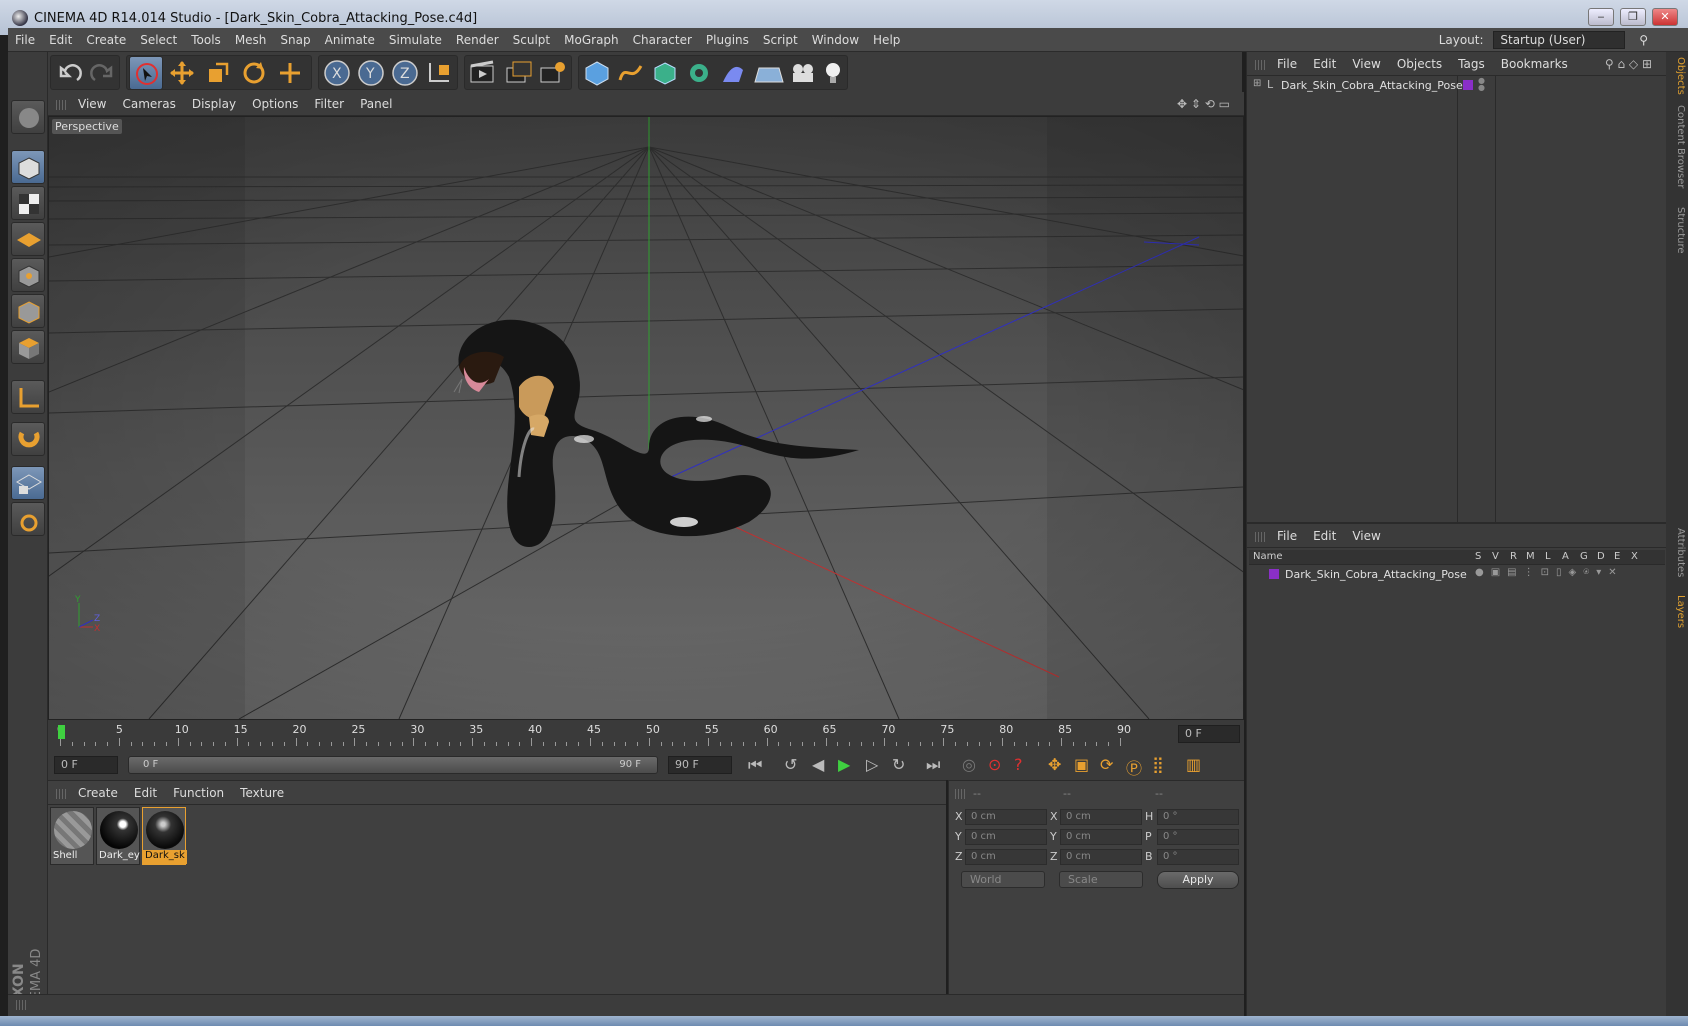 The height and width of the screenshot is (1026, 1688). I want to click on column-visible: V, so click(1495, 556).